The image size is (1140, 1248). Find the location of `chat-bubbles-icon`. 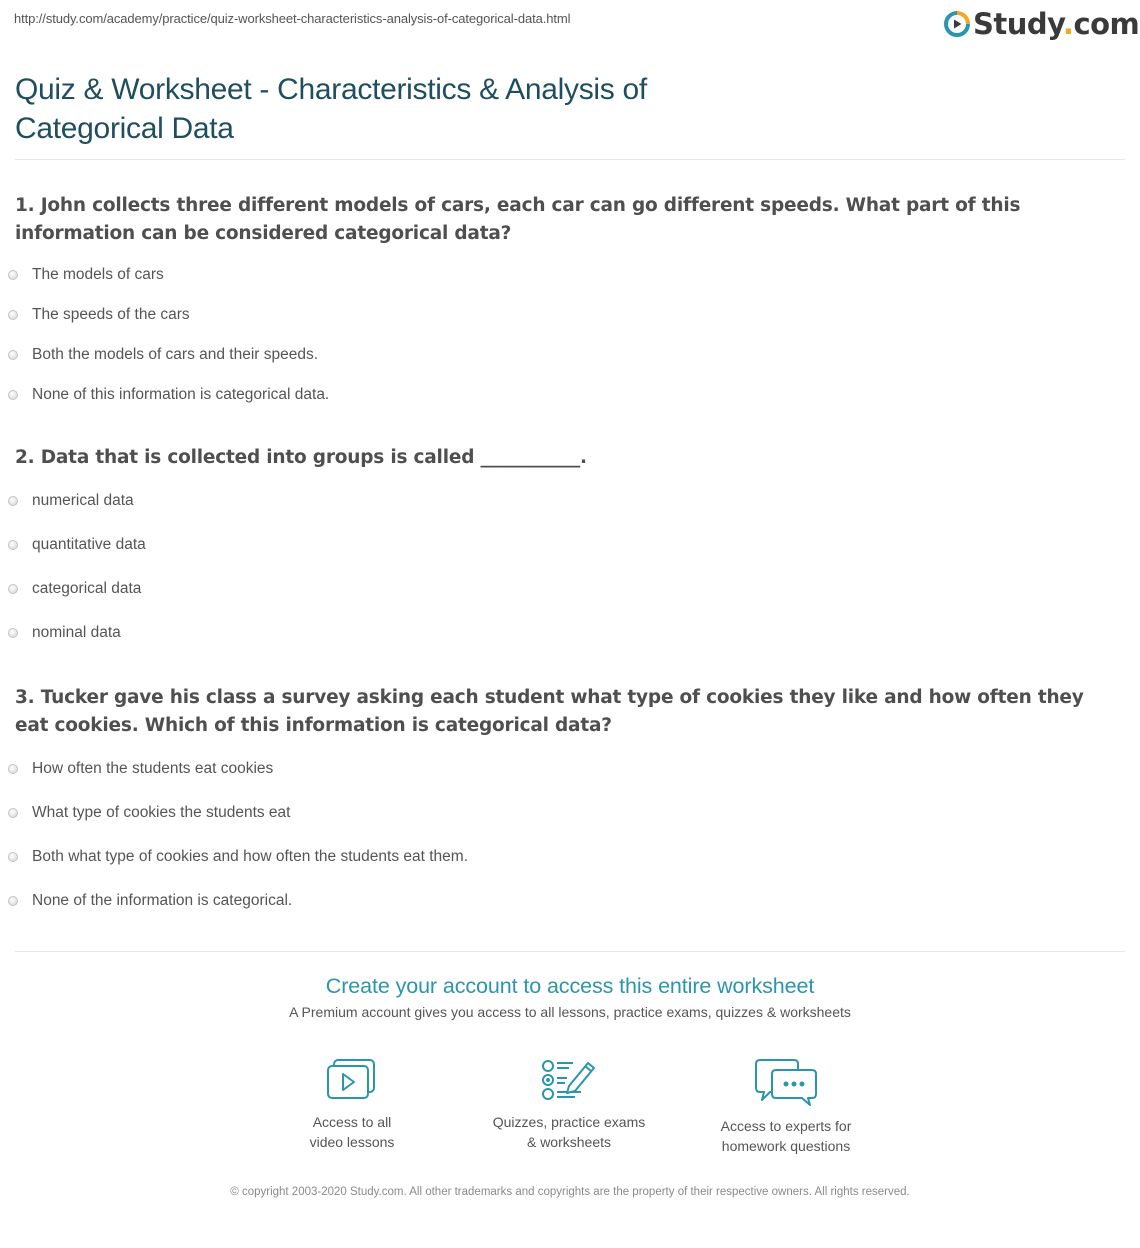

chat-bubbles-icon is located at coordinates (786, 1082).